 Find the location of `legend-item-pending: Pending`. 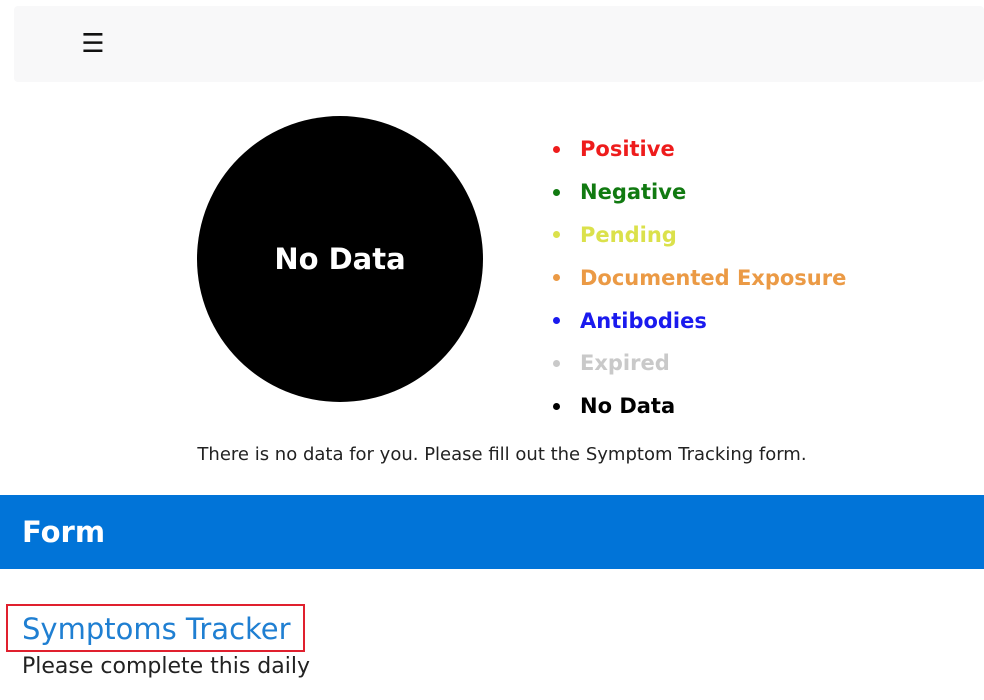

legend-item-pending: Pending is located at coordinates (699, 235).